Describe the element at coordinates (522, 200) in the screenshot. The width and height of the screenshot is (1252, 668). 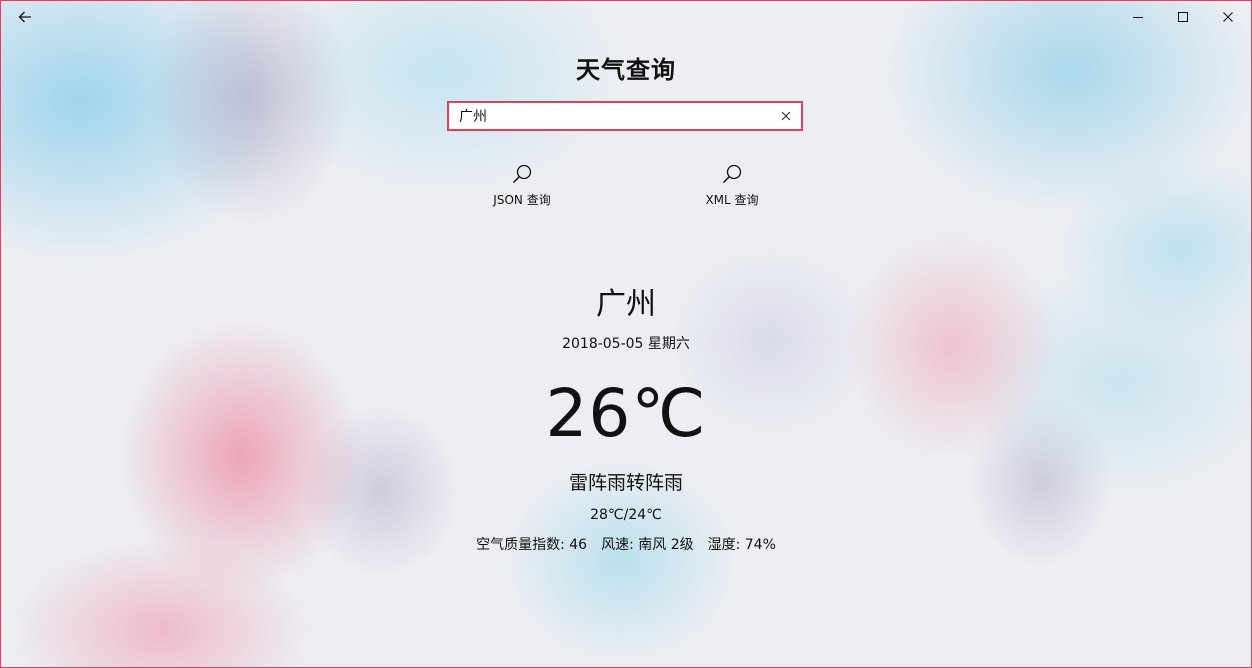
I see `json-query-label: JSON 查询` at that location.